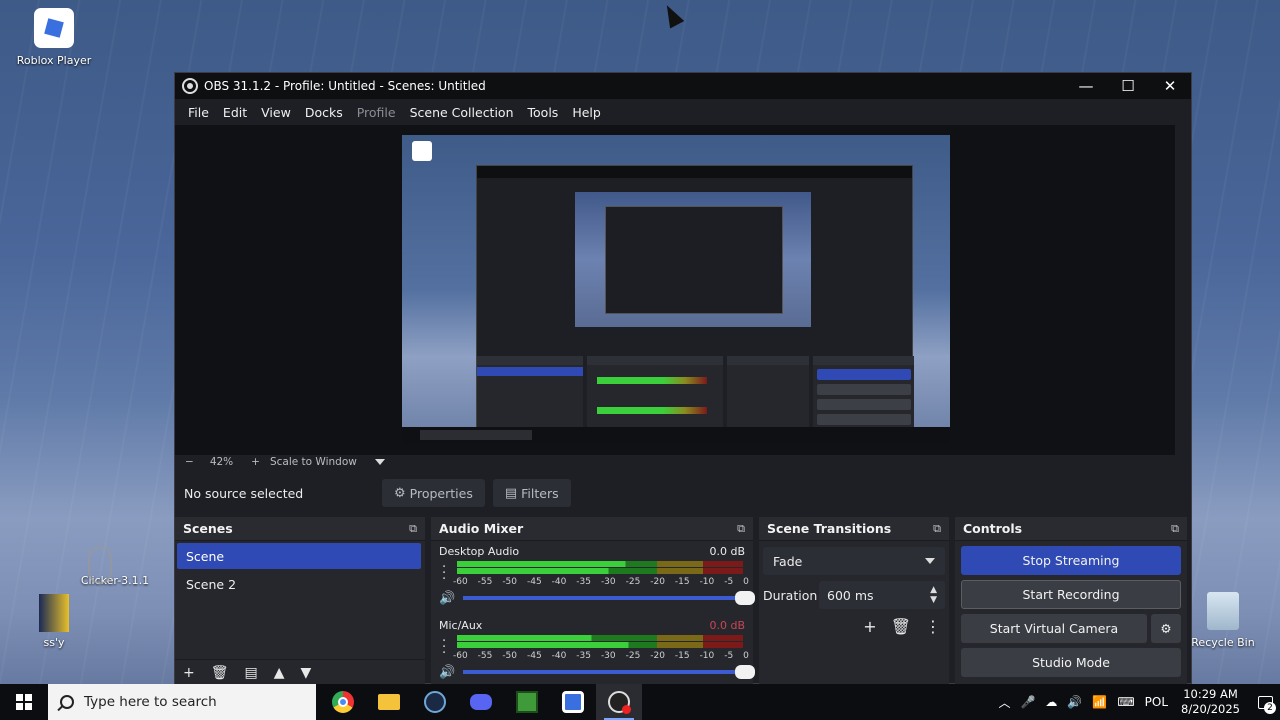 The image size is (1280, 720). Describe the element at coordinates (306, 673) in the screenshot. I see `move-down-icon: ▼` at that location.